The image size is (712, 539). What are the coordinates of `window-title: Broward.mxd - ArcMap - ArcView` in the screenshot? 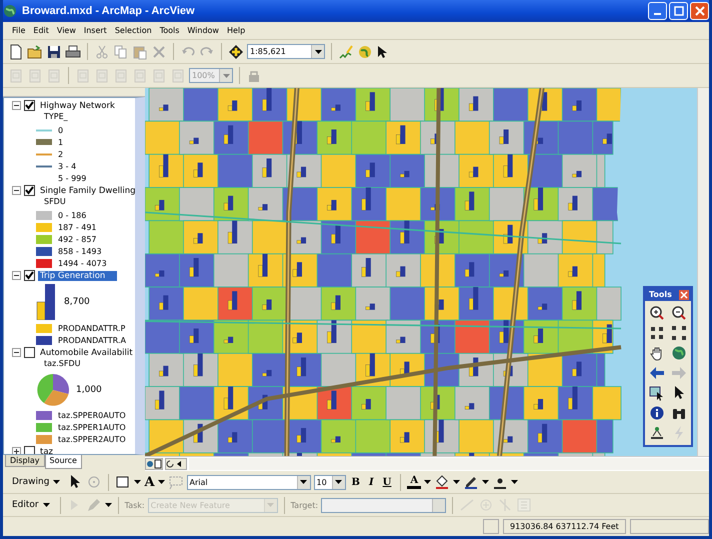 It's located at (108, 11).